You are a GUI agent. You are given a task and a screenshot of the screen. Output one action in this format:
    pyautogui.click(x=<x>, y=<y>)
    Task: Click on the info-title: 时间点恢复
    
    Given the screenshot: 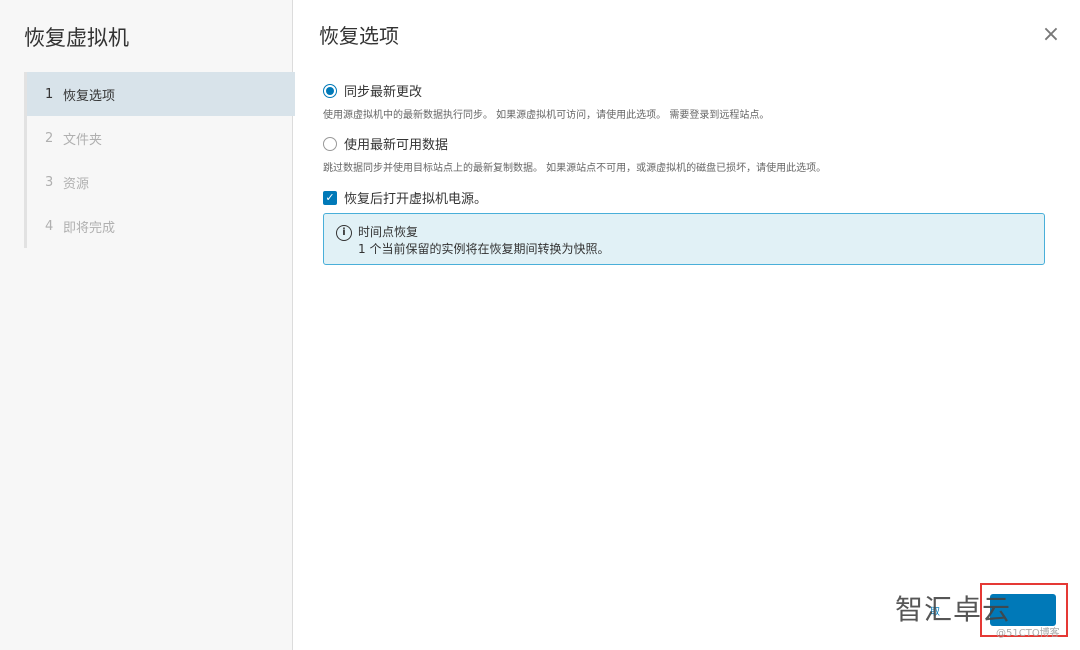 What is the action you would take?
    pyautogui.click(x=388, y=232)
    